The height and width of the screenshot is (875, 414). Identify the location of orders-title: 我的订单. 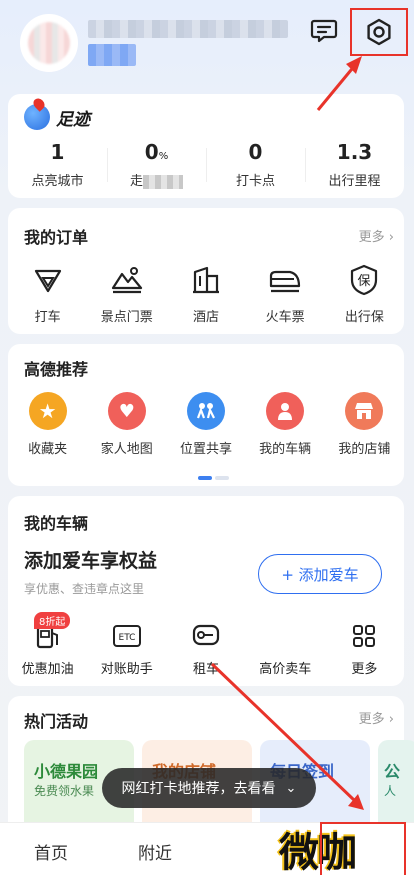
(56, 237).